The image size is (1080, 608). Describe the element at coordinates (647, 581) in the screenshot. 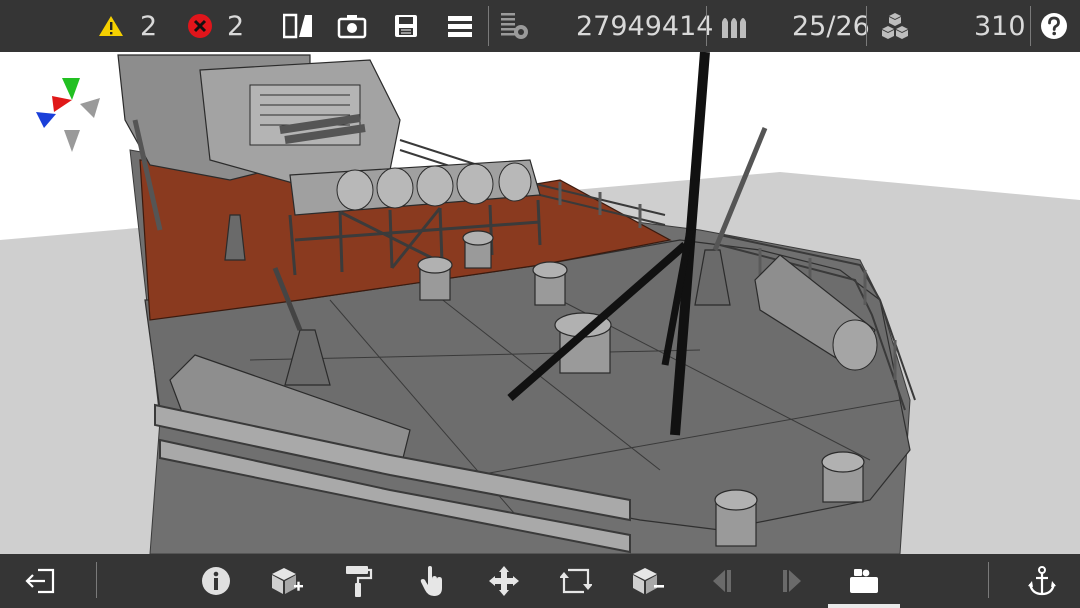

I see `remove-part-icon` at that location.